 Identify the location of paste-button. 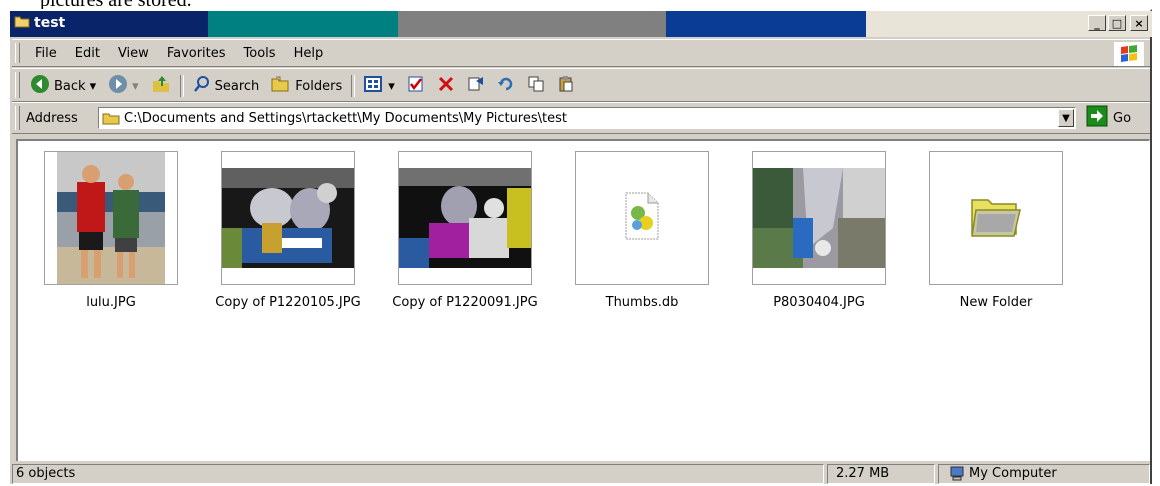
(566, 86).